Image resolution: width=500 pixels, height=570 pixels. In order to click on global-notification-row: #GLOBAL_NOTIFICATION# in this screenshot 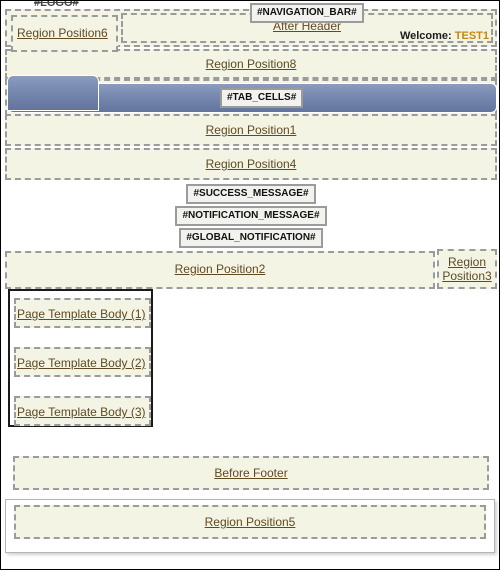, I will do `click(250, 239)`.